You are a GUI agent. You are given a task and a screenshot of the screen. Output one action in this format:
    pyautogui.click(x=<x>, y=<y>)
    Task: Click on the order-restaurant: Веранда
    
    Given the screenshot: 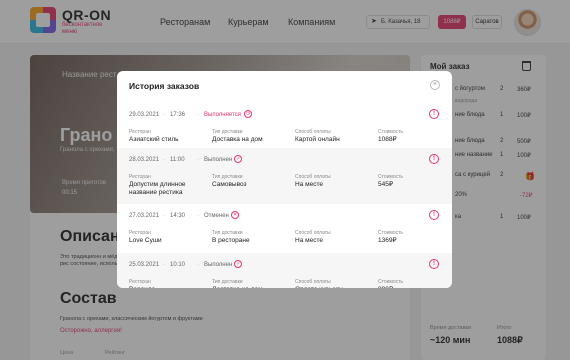 What is the action you would take?
    pyautogui.click(x=169, y=287)
    